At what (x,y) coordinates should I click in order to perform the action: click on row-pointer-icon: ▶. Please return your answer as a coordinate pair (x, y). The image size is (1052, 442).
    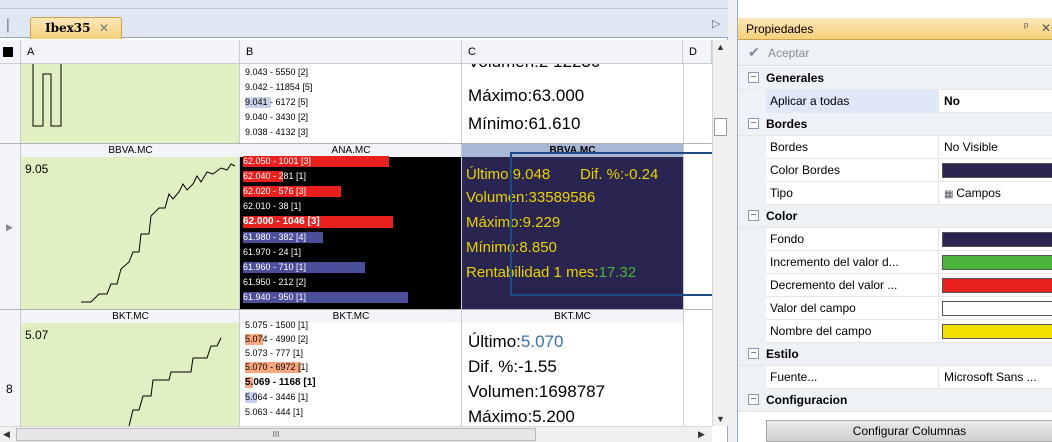
    Looking at the image, I should click on (9, 227).